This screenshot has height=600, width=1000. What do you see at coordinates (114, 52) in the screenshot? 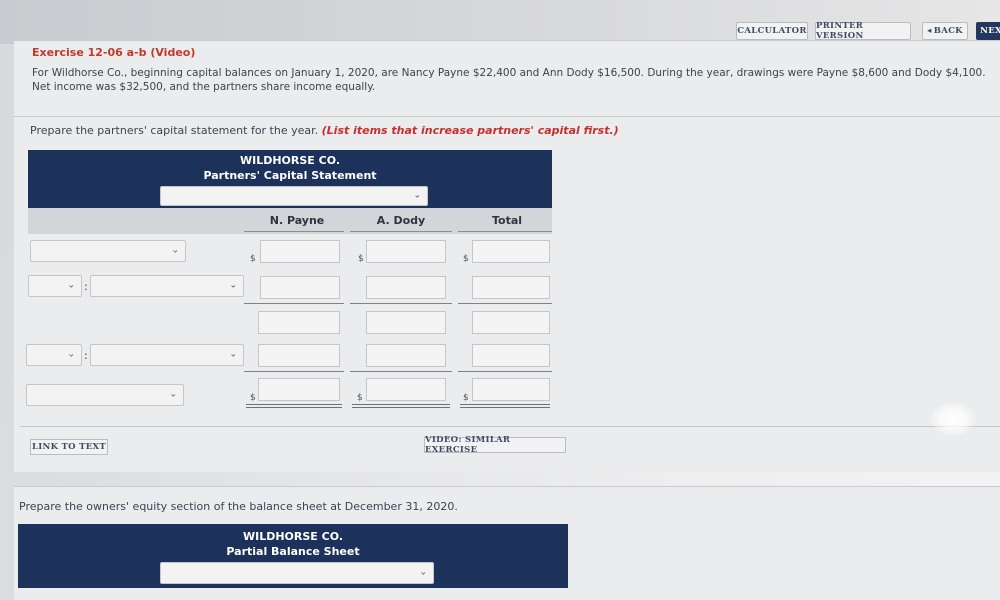
I see `exercise-title: Exercise 12-06 a-b (Video)` at bounding box center [114, 52].